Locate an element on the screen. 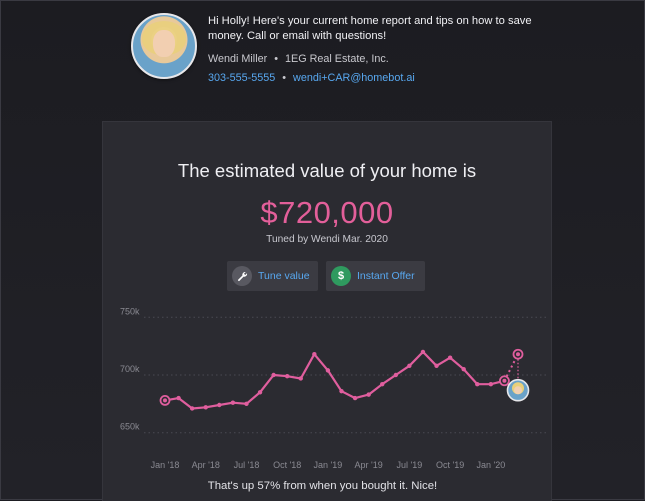  x-tick-label: Jan '19 is located at coordinates (328, 465).